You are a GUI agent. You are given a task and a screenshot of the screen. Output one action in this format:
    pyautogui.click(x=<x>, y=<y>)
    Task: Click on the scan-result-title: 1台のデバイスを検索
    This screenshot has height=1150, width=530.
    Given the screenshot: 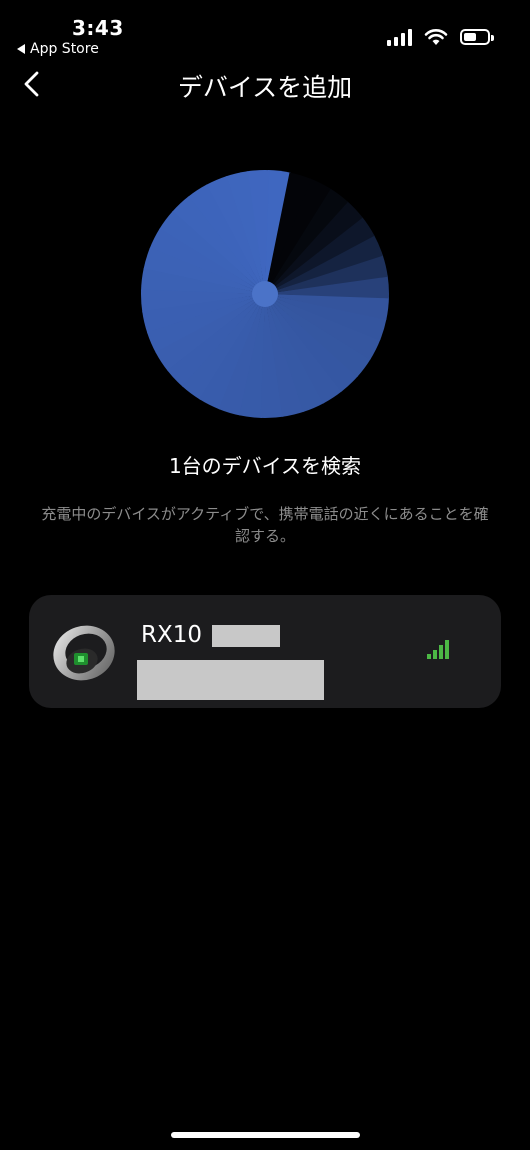 What is the action you would take?
    pyautogui.click(x=265, y=466)
    